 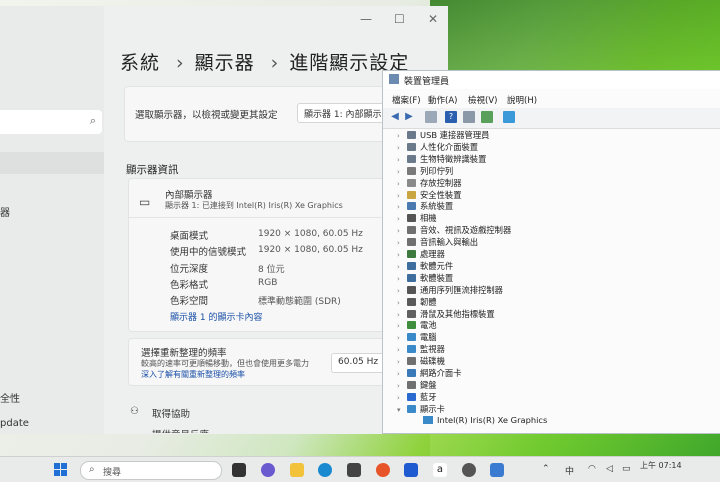 What do you see at coordinates (425, 171) in the screenshot?
I see `device-category-row: › 列印佇列` at bounding box center [425, 171].